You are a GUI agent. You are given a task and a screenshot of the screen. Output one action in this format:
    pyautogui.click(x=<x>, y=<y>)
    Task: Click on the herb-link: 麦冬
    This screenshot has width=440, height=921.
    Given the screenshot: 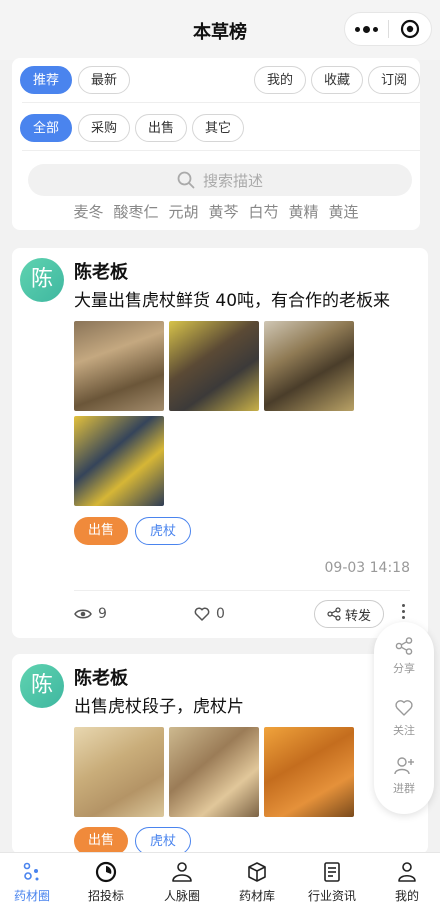 What is the action you would take?
    pyautogui.click(x=88, y=212)
    